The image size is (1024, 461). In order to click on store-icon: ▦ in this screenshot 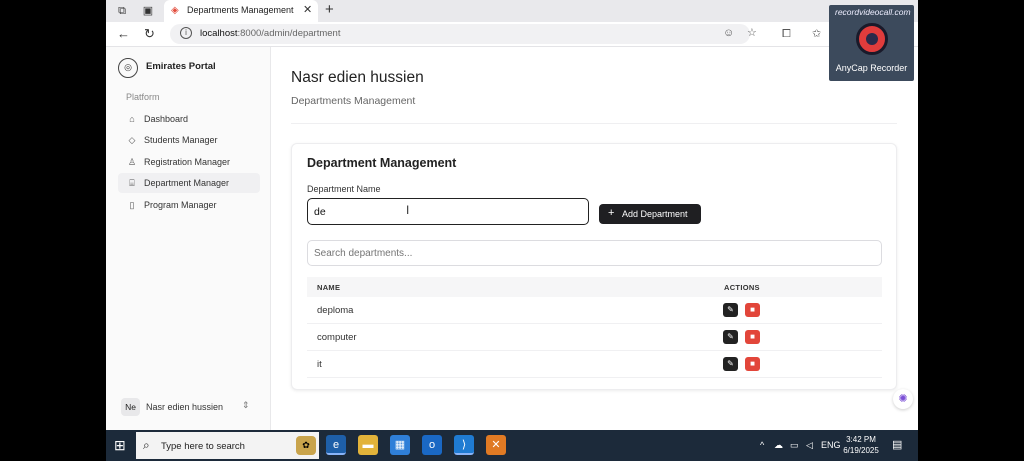, I will do `click(400, 445)`.